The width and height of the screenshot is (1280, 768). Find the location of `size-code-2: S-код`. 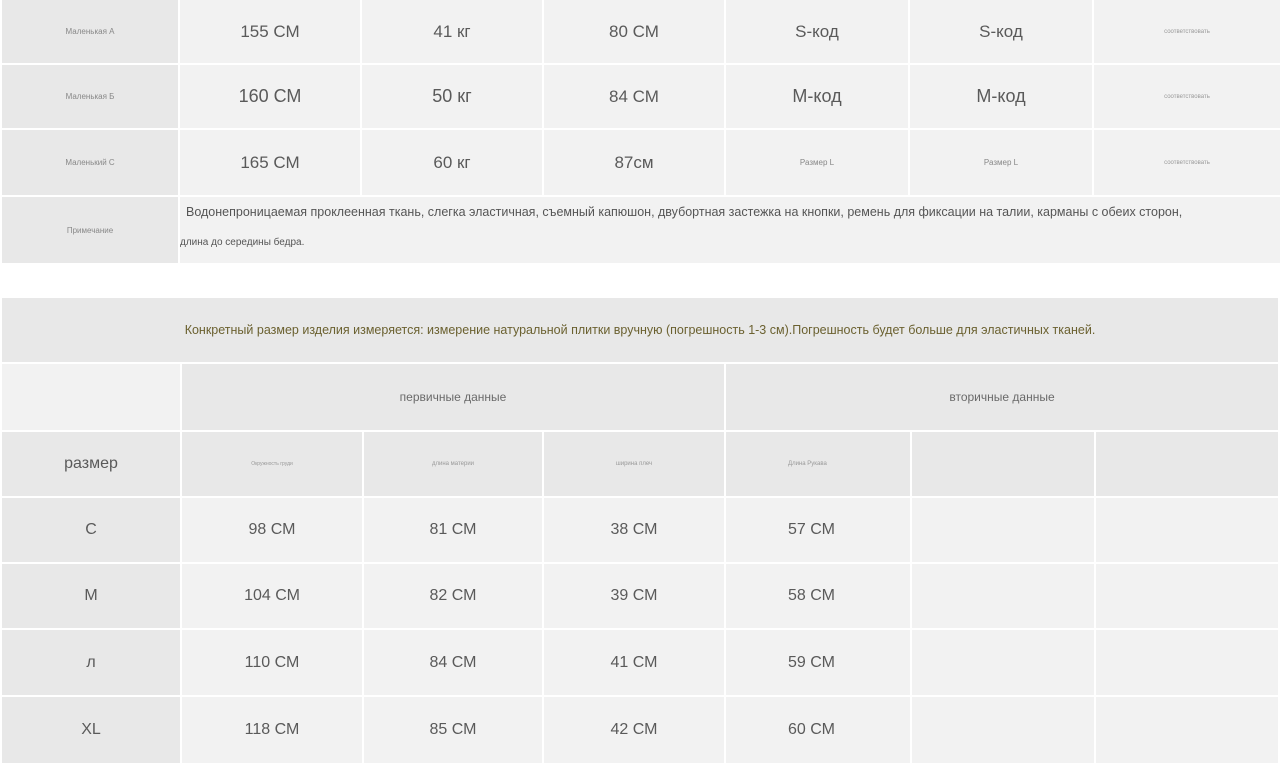

size-code-2: S-код is located at coordinates (1001, 31).